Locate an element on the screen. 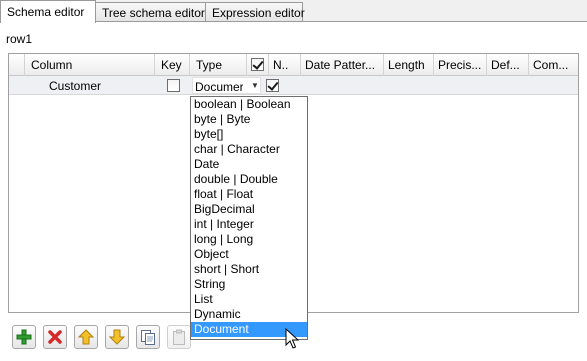 The width and height of the screenshot is (587, 361). move-up-icon is located at coordinates (86, 337).